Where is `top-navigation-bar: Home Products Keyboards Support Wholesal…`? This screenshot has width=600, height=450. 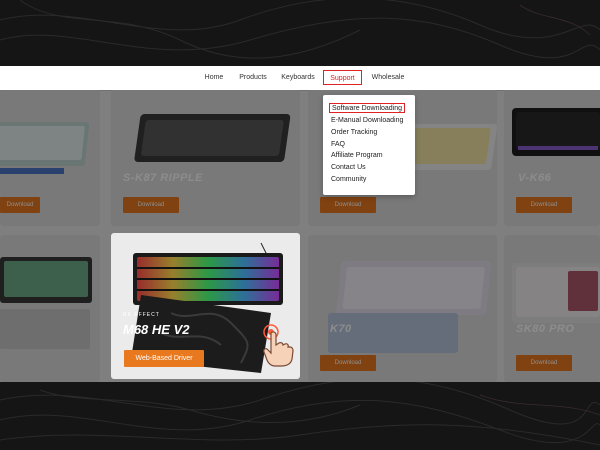 top-navigation-bar: Home Products Keyboards Support Wholesal… is located at coordinates (300, 78).